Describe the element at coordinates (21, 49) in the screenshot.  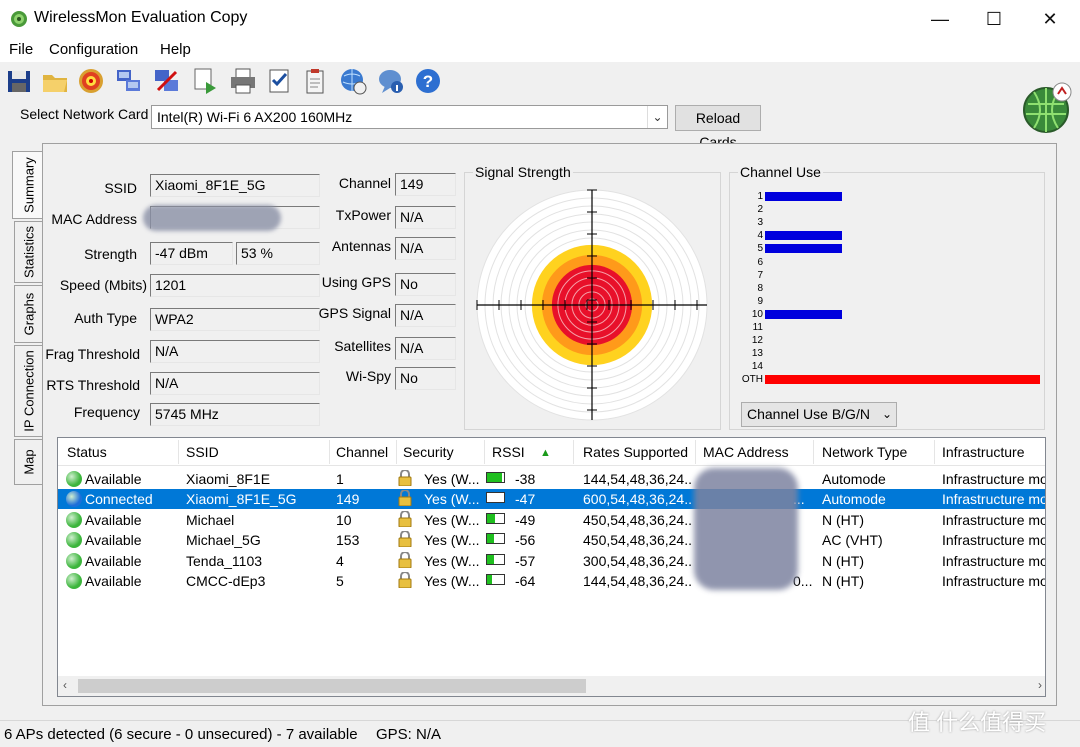
I see `menu-file: File` at that location.